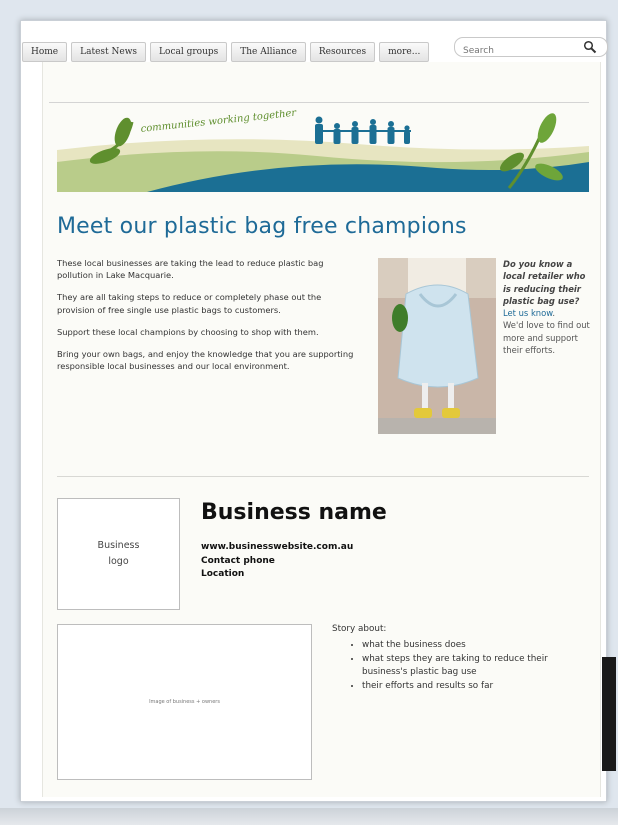 The width and height of the screenshot is (618, 825). I want to click on window-edge, so click(609, 714).